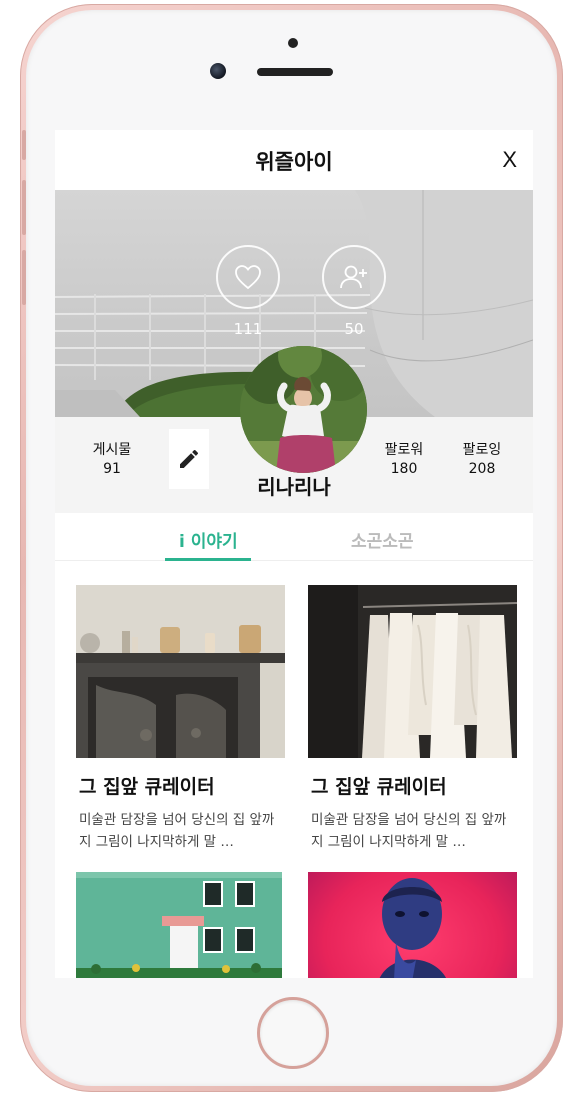 This screenshot has width=563, height=1096. I want to click on tab-i-story: i 이야기, so click(208, 539).